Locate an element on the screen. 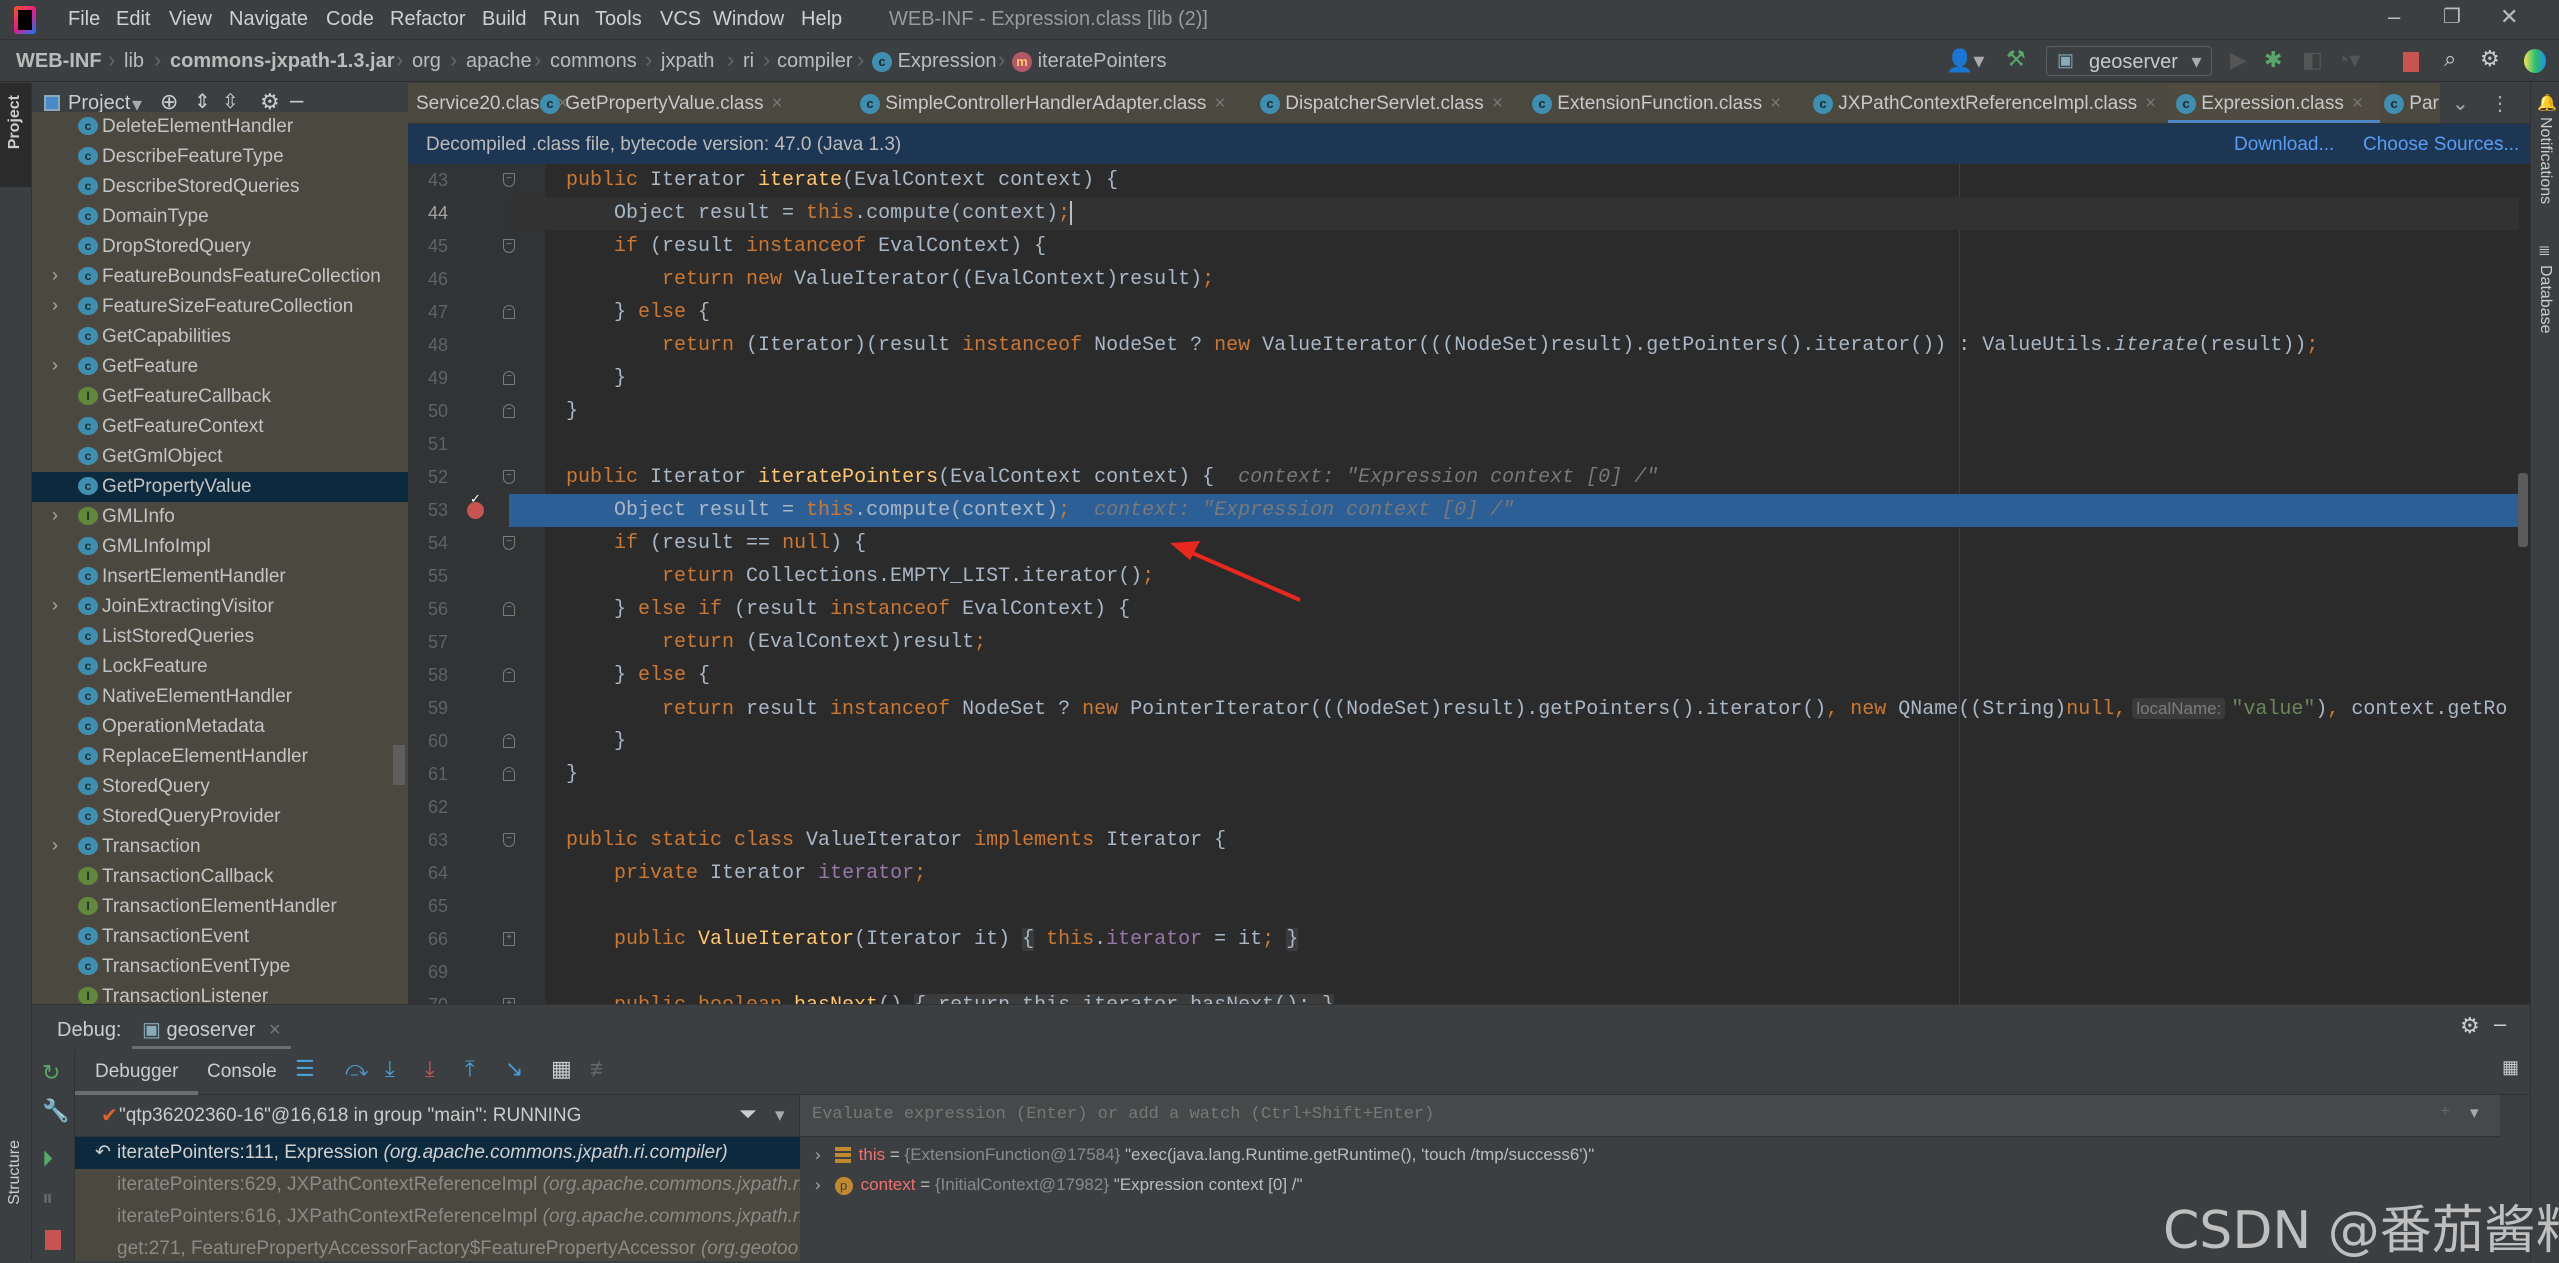 The width and height of the screenshot is (2559, 1263). tree-item: c ListStoredQueries is located at coordinates (220, 637).